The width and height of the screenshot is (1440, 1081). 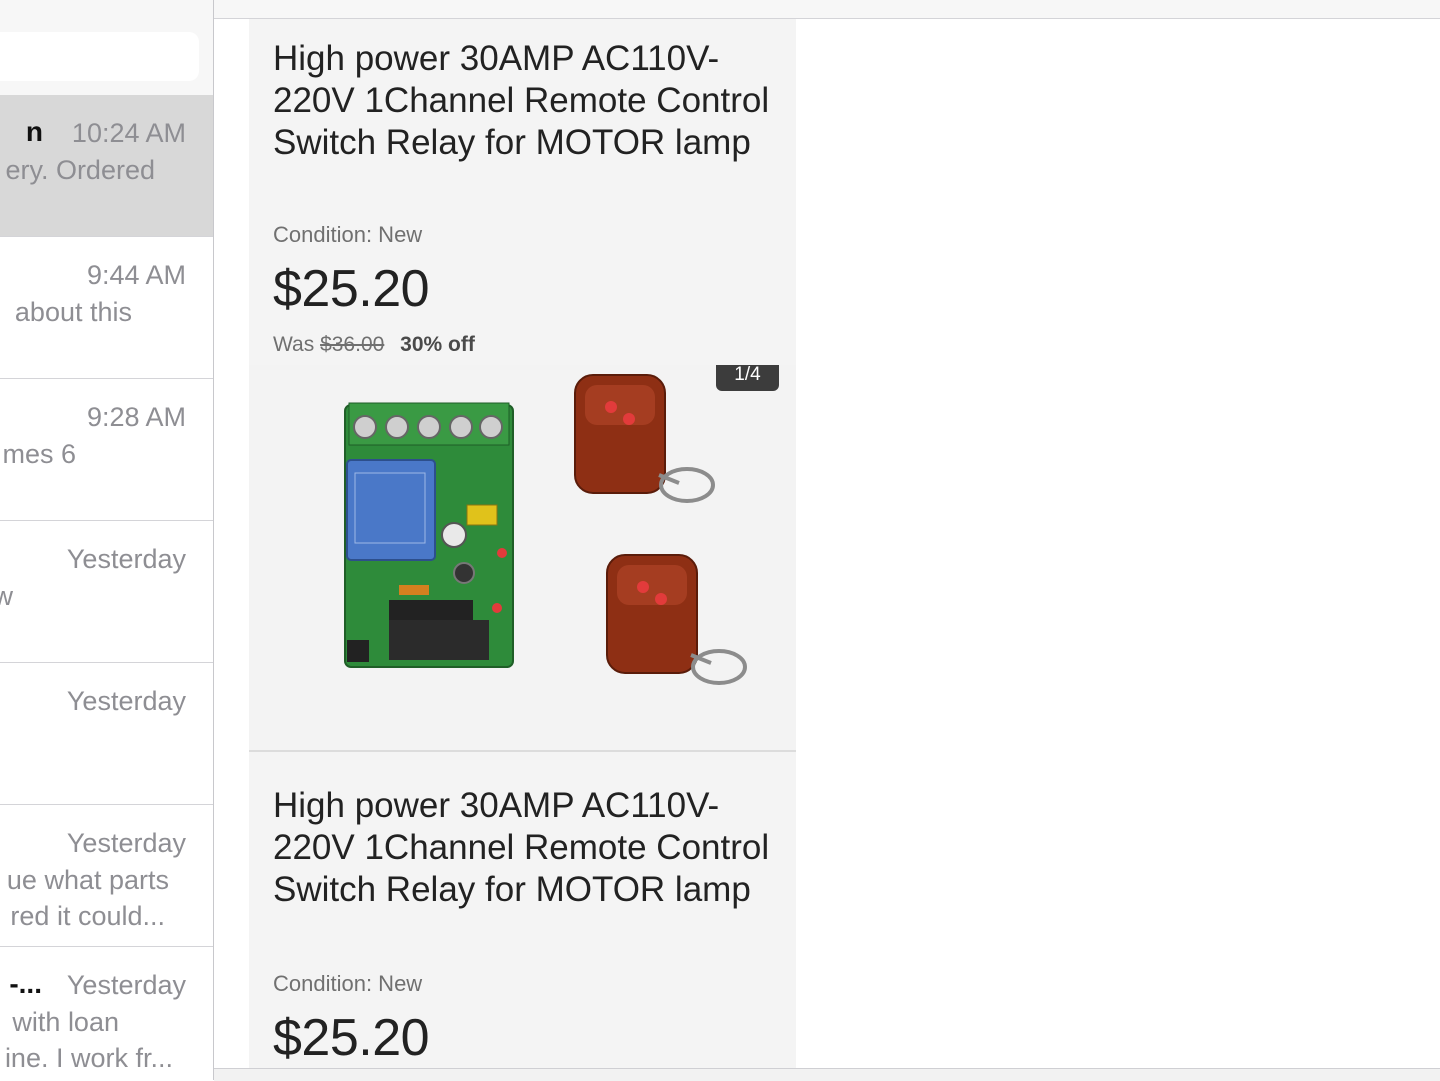 I want to click on product-image-gallery: 1/4, so click(x=522, y=558).